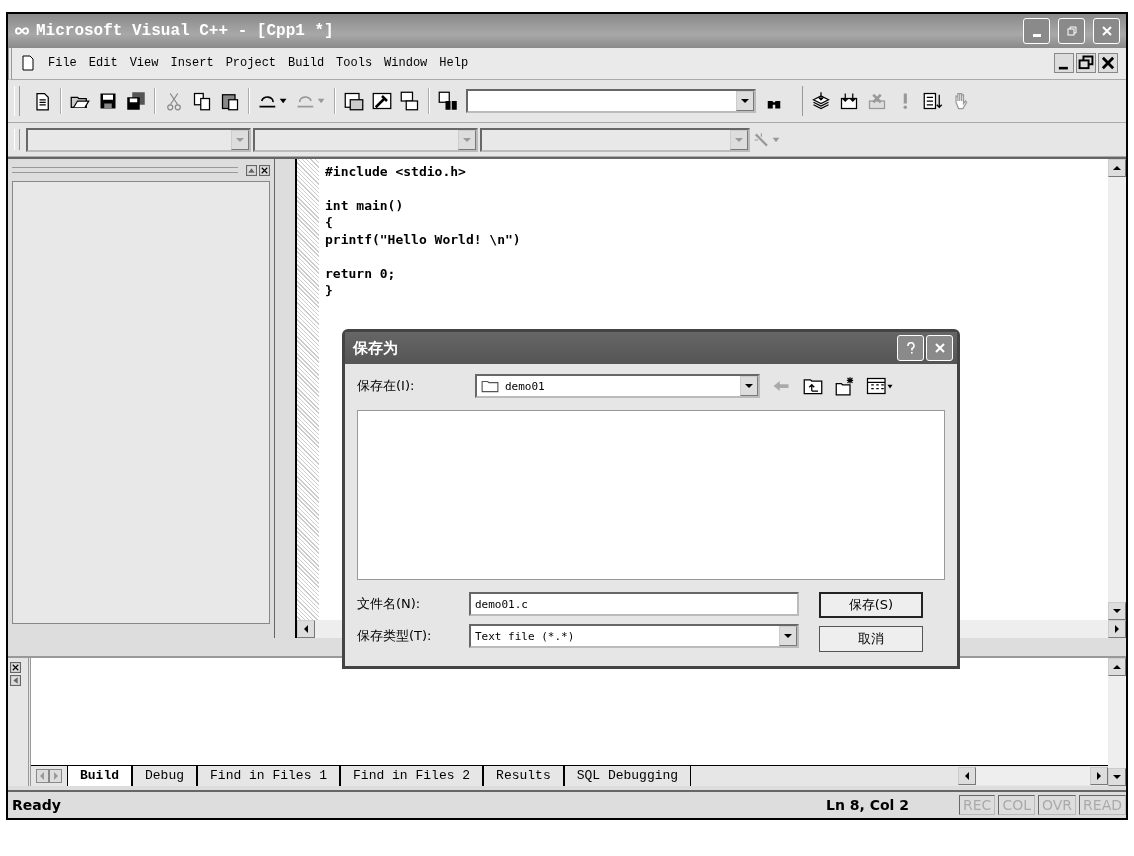 The width and height of the screenshot is (1134, 856). Describe the element at coordinates (138, 139) in the screenshot. I see `class-combo` at that location.